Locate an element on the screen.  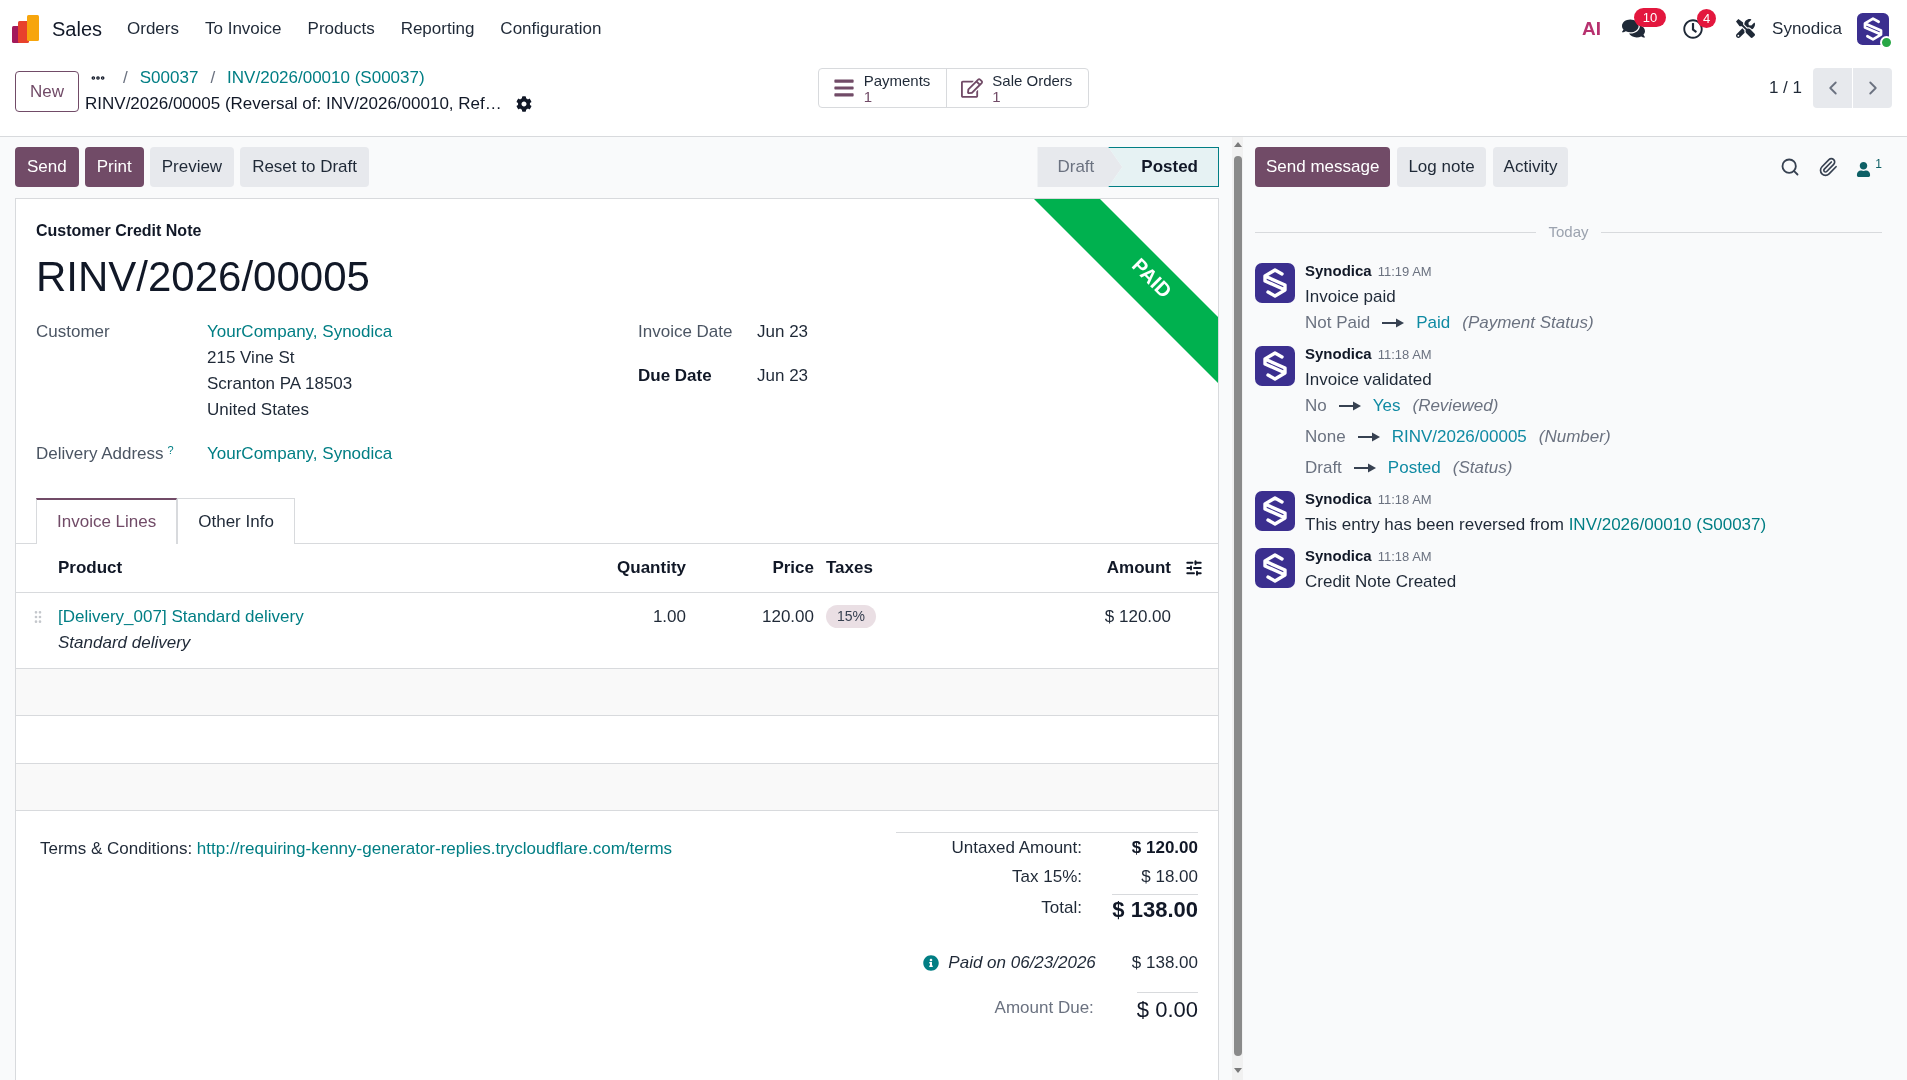
pager-value: 1 / 1 is located at coordinates (1785, 88).